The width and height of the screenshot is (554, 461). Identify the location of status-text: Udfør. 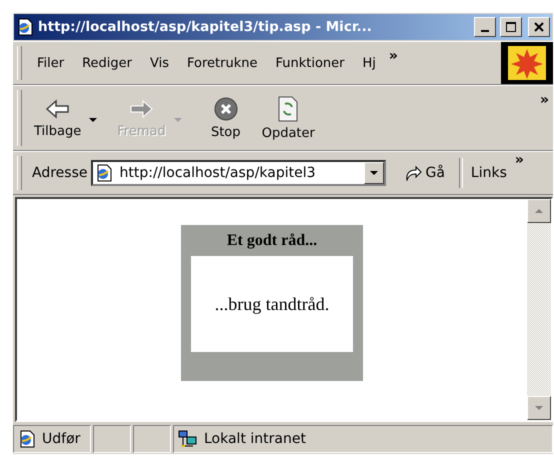
(61, 439).